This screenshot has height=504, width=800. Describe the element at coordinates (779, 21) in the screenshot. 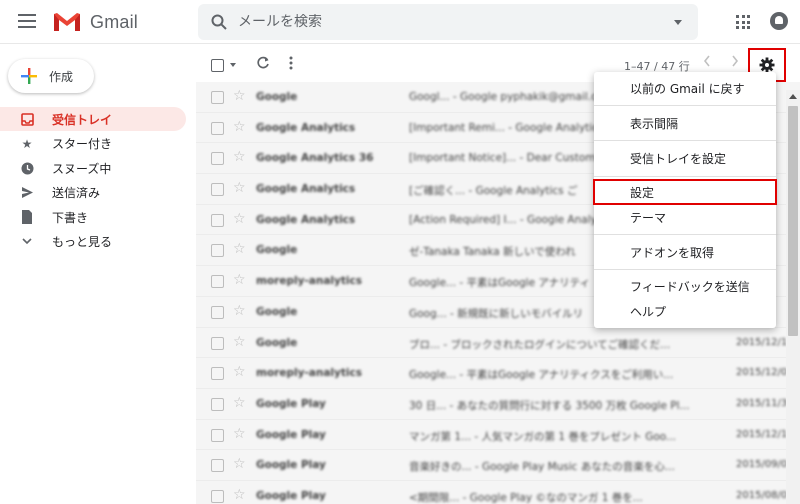

I see `notifications-icon` at that location.